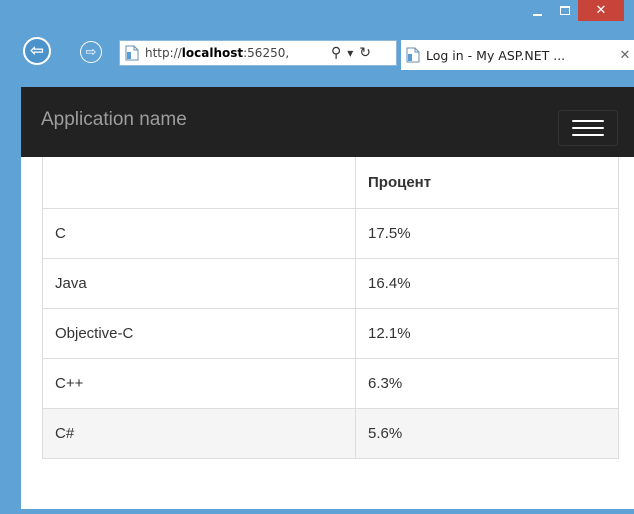 The width and height of the screenshot is (634, 514). I want to click on browser-tab: Log in - My ASP.NET ... ✕, so click(517, 55).